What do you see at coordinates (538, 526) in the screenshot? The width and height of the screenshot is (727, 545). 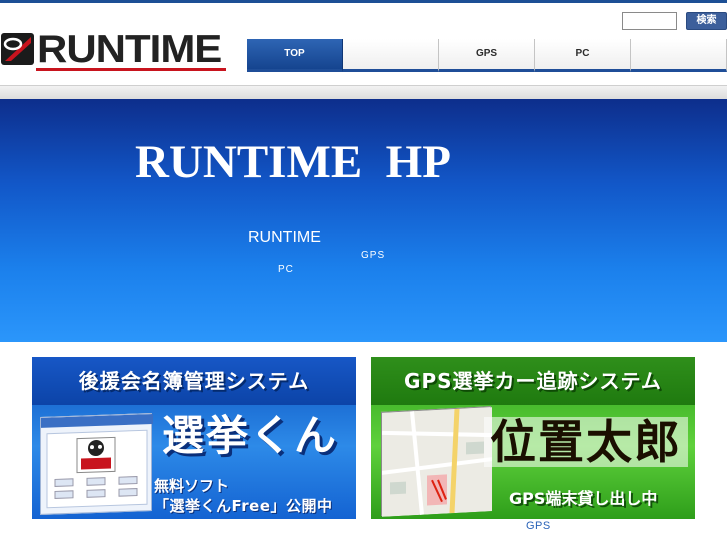 I see `gps-caption: GPS` at bounding box center [538, 526].